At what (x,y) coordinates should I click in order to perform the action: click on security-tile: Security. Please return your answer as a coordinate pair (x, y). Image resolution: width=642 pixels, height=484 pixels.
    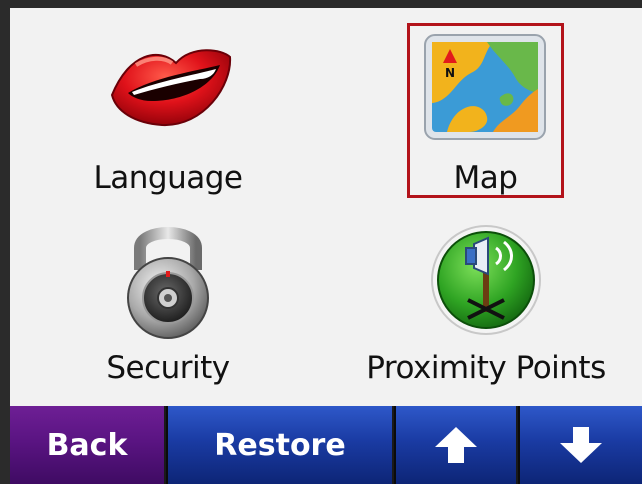
    Looking at the image, I should click on (168, 308).